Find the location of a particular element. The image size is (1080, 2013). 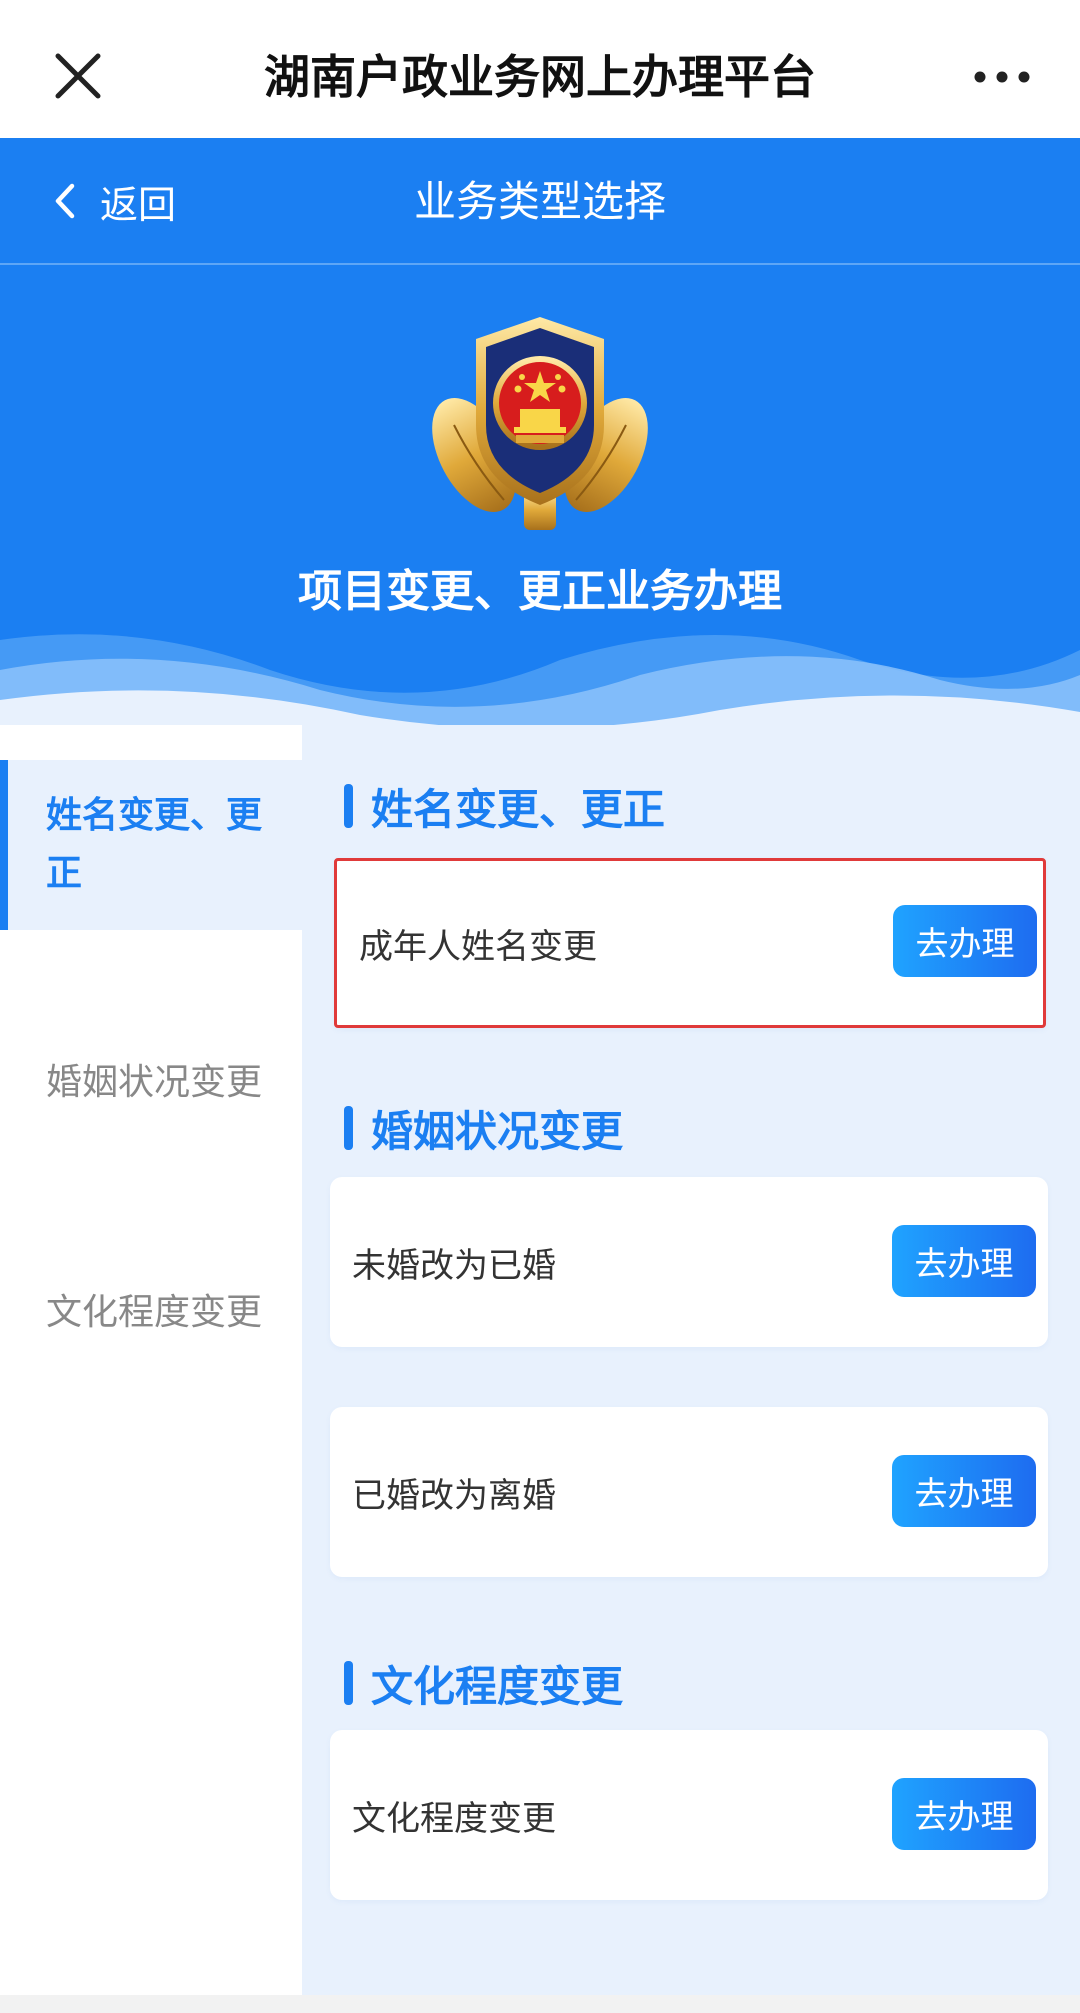

section-title-text: 姓名变更、更正 is located at coordinates (518, 809).